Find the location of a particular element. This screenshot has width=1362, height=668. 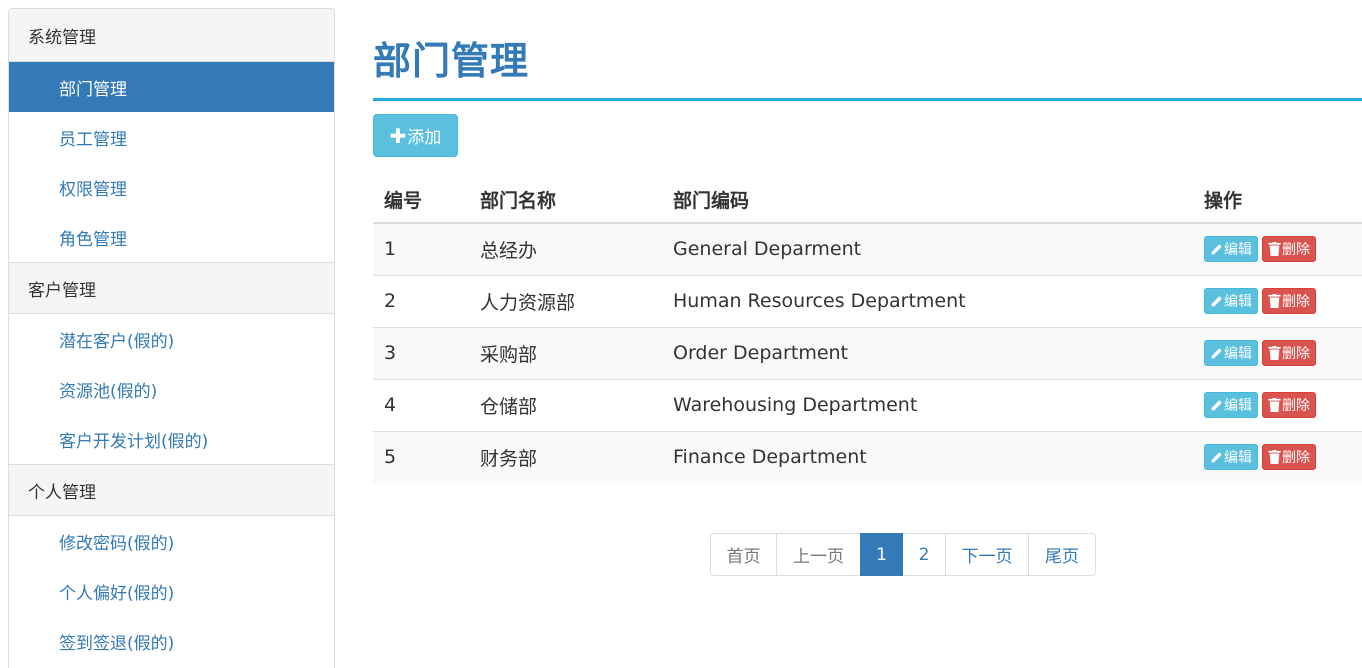

table-row: 2 人力资源部 Human Resources Department 编辑 删除 is located at coordinates (867, 300).